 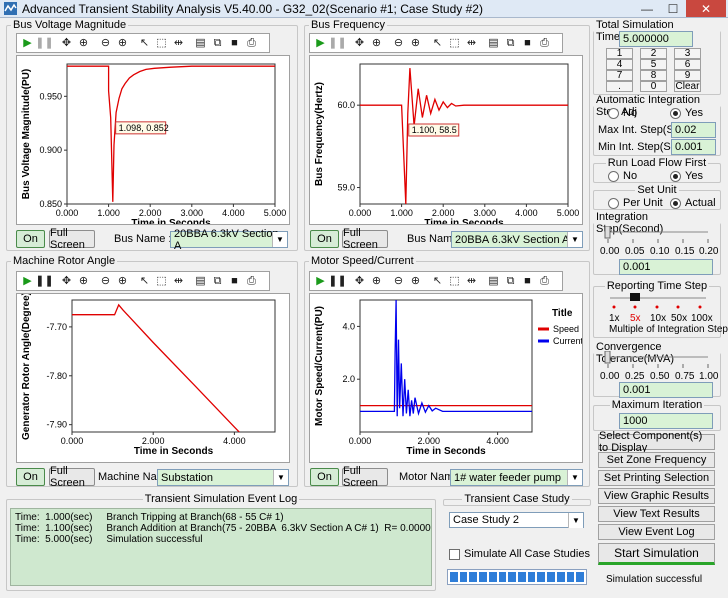 I want to click on keypad-key-8: 8, so click(x=653, y=75).